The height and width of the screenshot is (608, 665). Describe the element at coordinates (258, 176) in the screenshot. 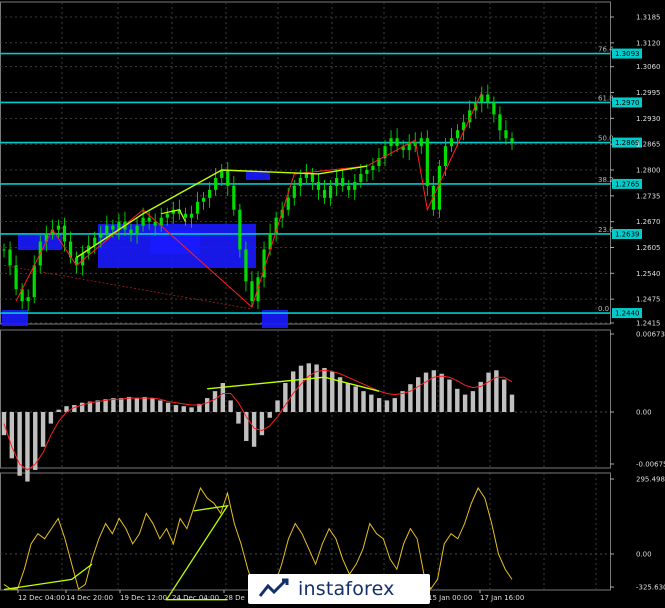

I see `highlight-box` at that location.